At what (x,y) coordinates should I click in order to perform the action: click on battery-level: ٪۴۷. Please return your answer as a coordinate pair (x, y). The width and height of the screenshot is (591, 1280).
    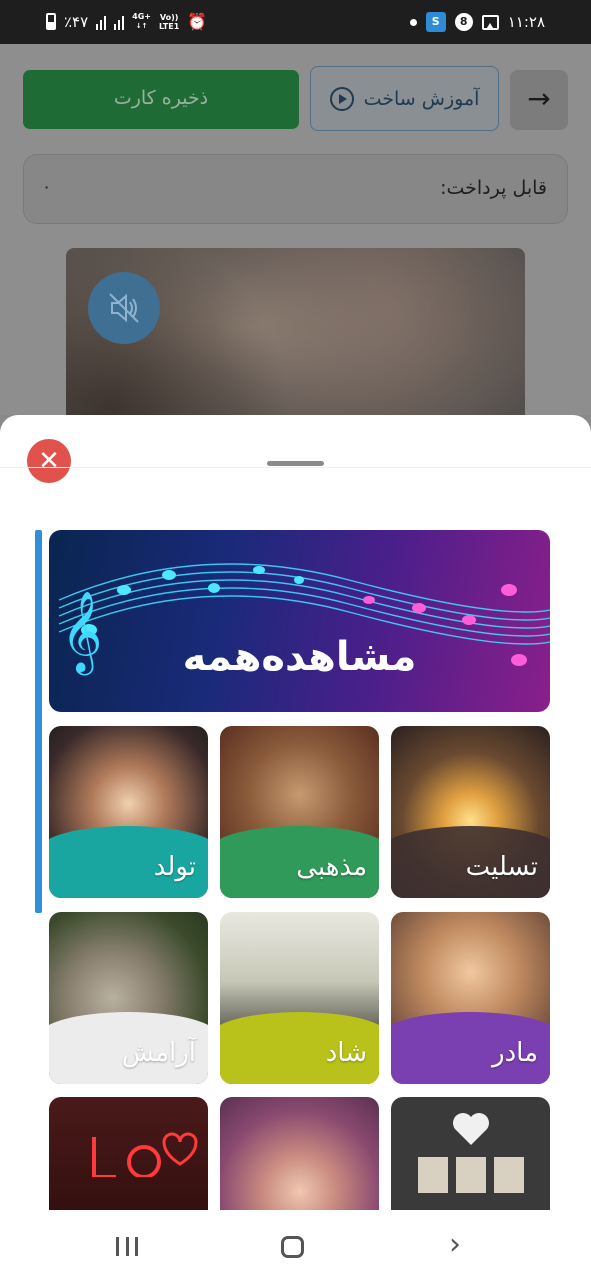
    Looking at the image, I should click on (76, 21).